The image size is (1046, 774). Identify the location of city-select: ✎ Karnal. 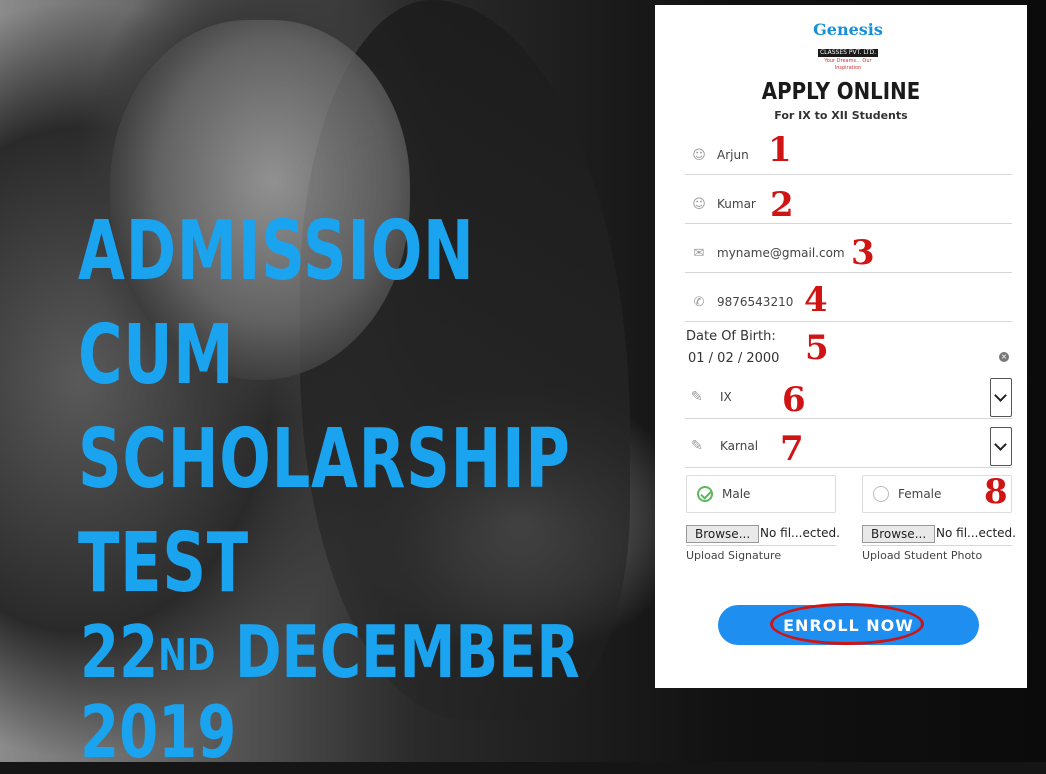
(848, 447).